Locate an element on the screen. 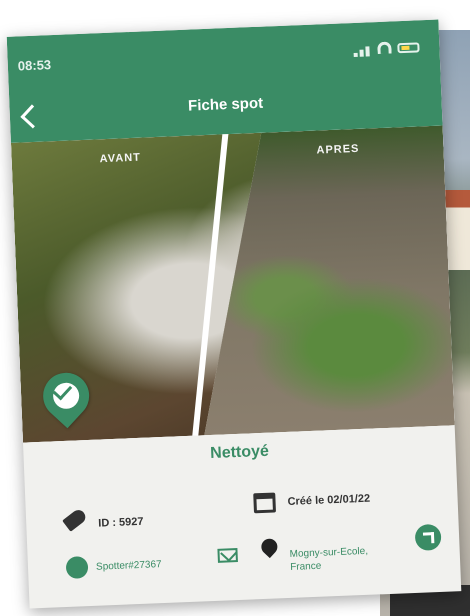 The height and width of the screenshot is (616, 470). after-label: APRES is located at coordinates (338, 149).